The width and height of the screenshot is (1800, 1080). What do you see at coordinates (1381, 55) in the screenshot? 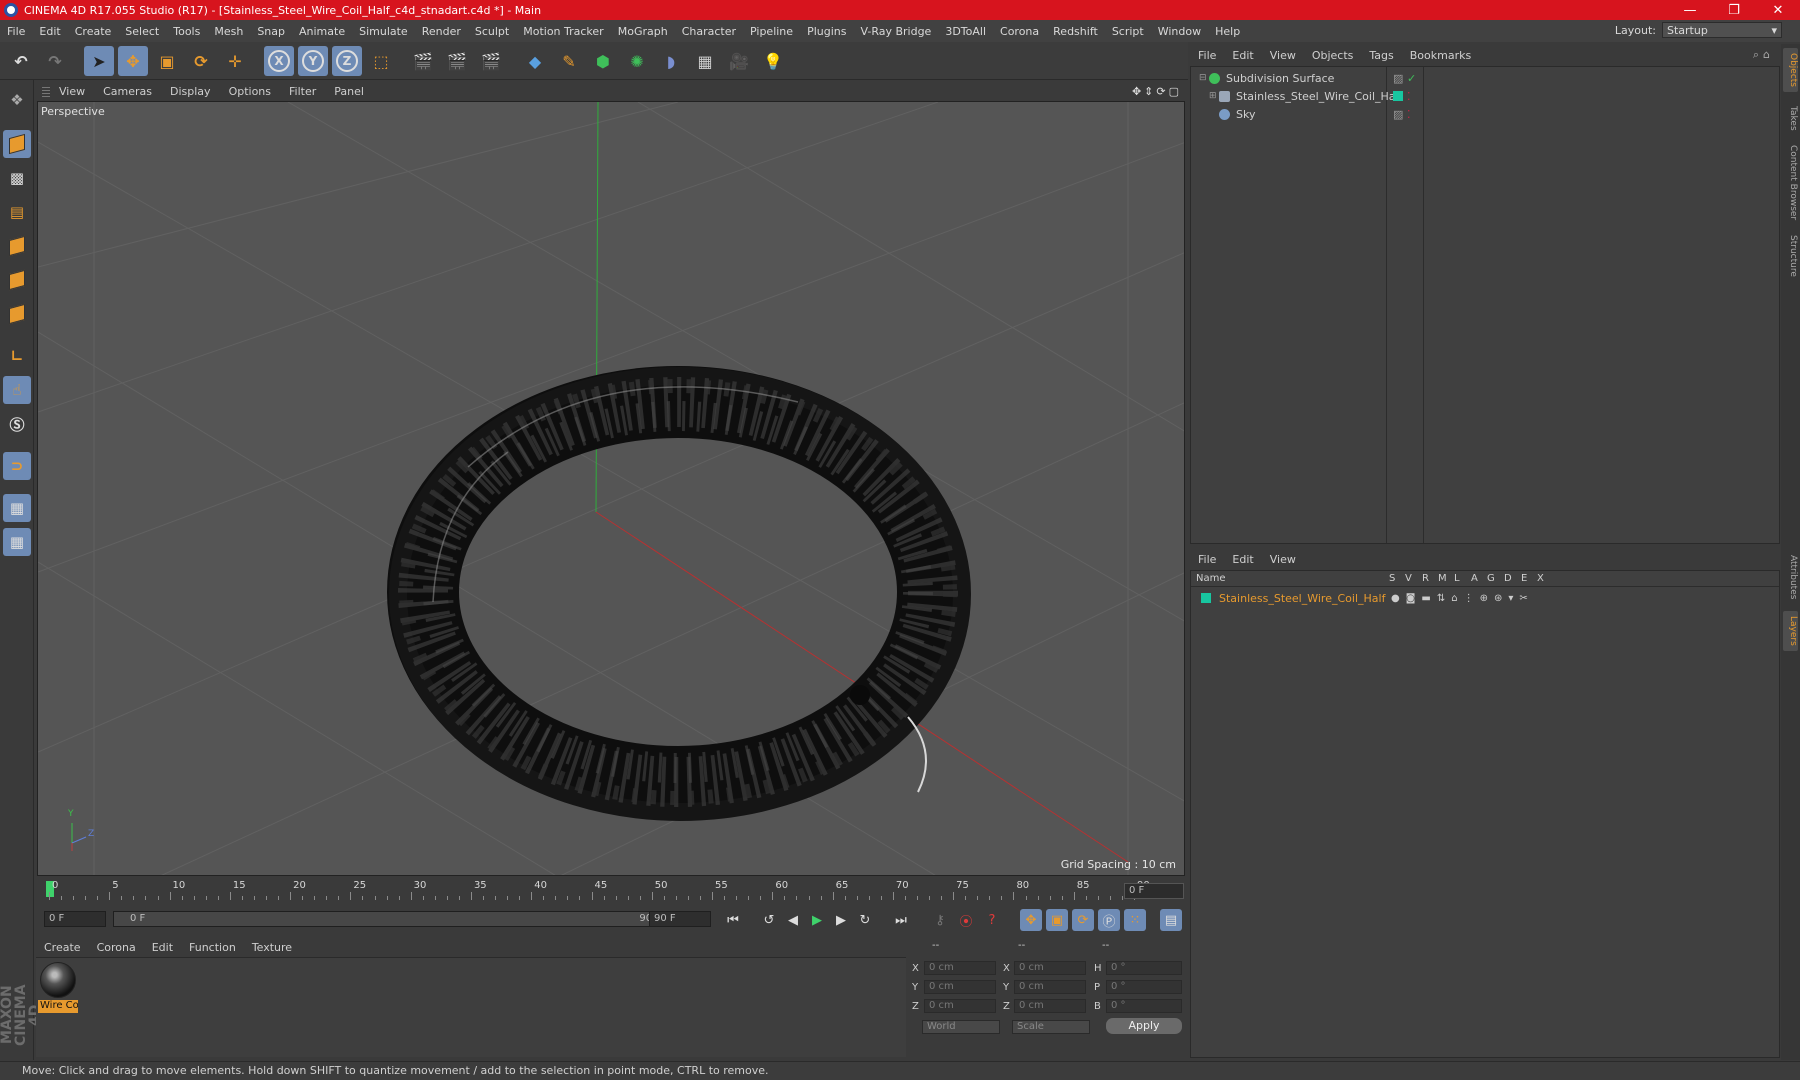
I see `object-menu-tags: Tags` at bounding box center [1381, 55].